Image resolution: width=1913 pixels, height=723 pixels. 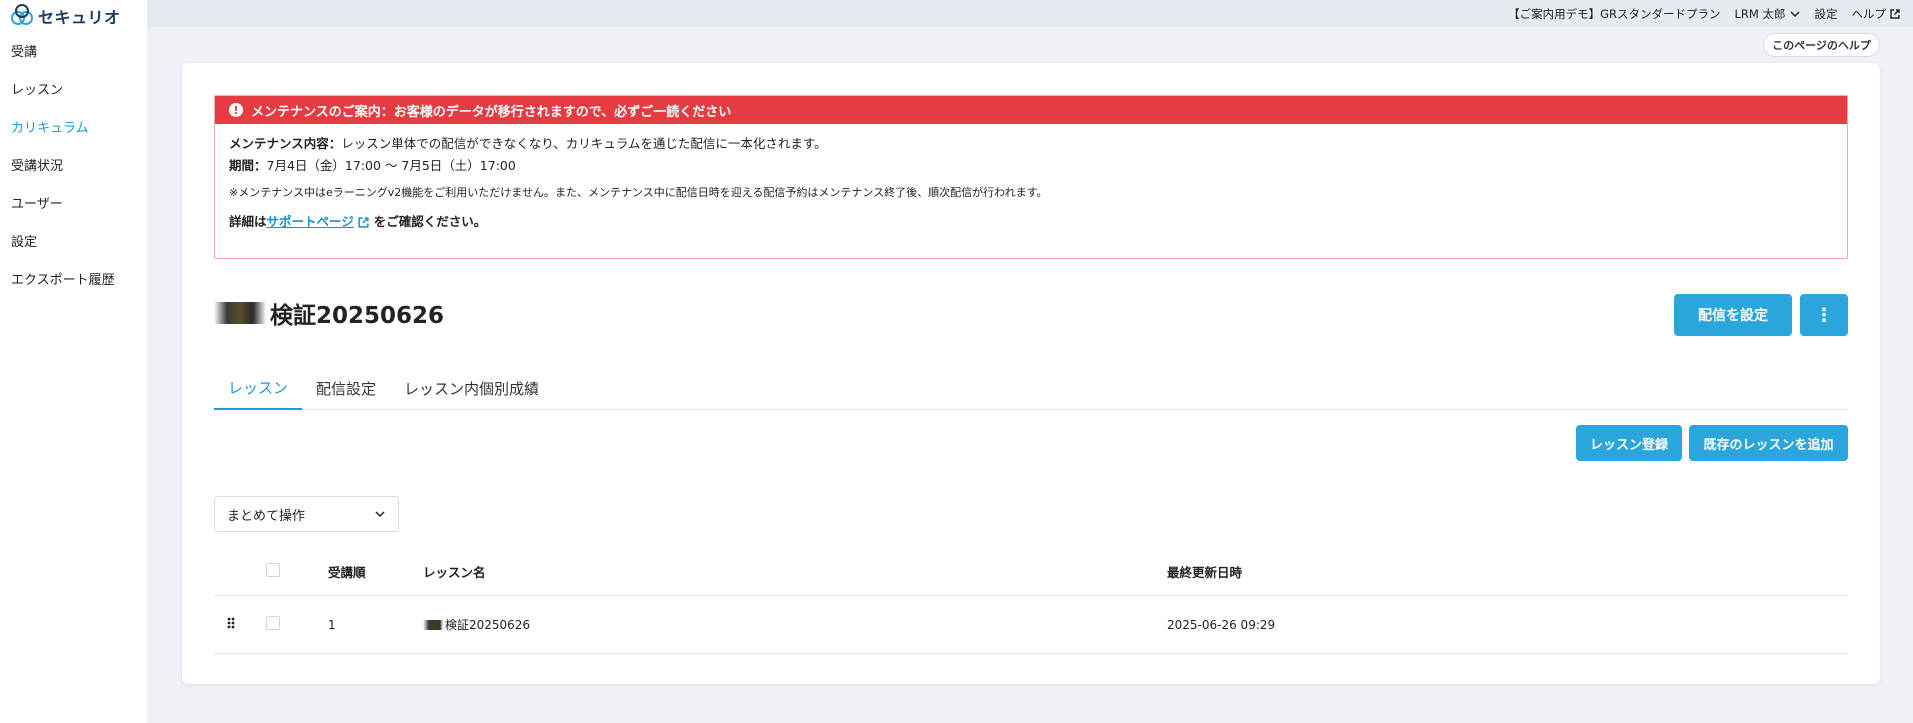 I want to click on add-existing-lesson-button: 既存のレッスンを追加, so click(x=1768, y=443).